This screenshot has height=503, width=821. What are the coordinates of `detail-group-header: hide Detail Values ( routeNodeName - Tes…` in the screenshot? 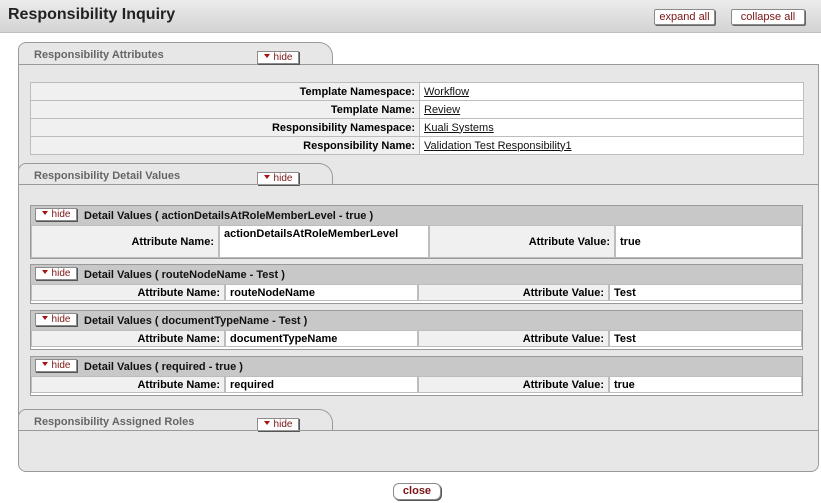 It's located at (416, 274).